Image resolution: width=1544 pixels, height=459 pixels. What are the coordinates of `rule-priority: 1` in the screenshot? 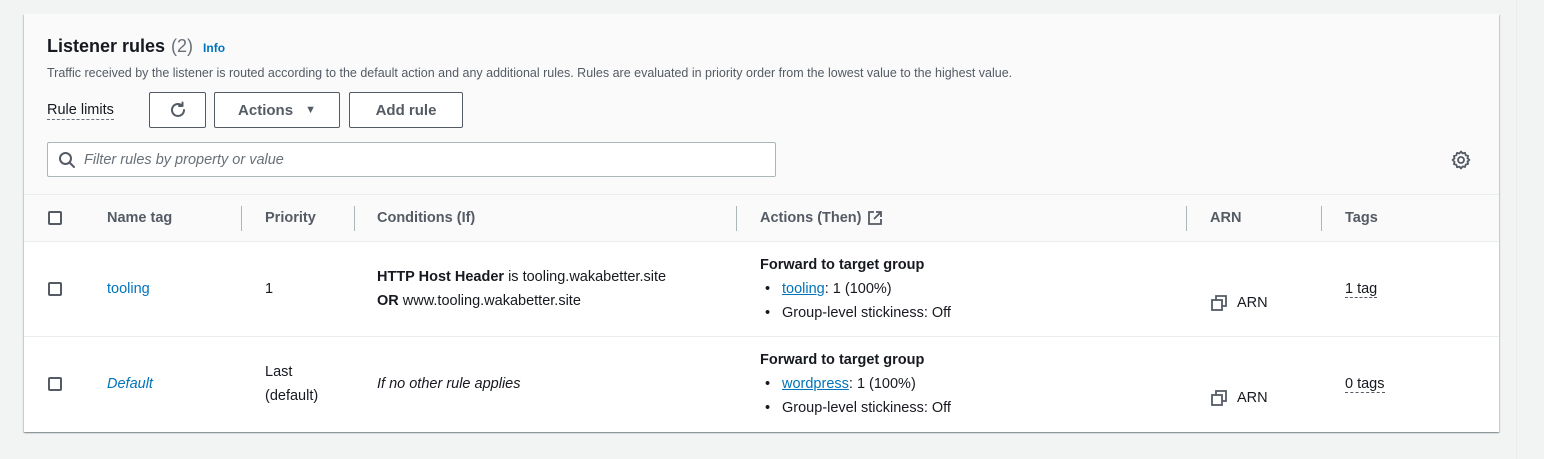 It's located at (269, 289).